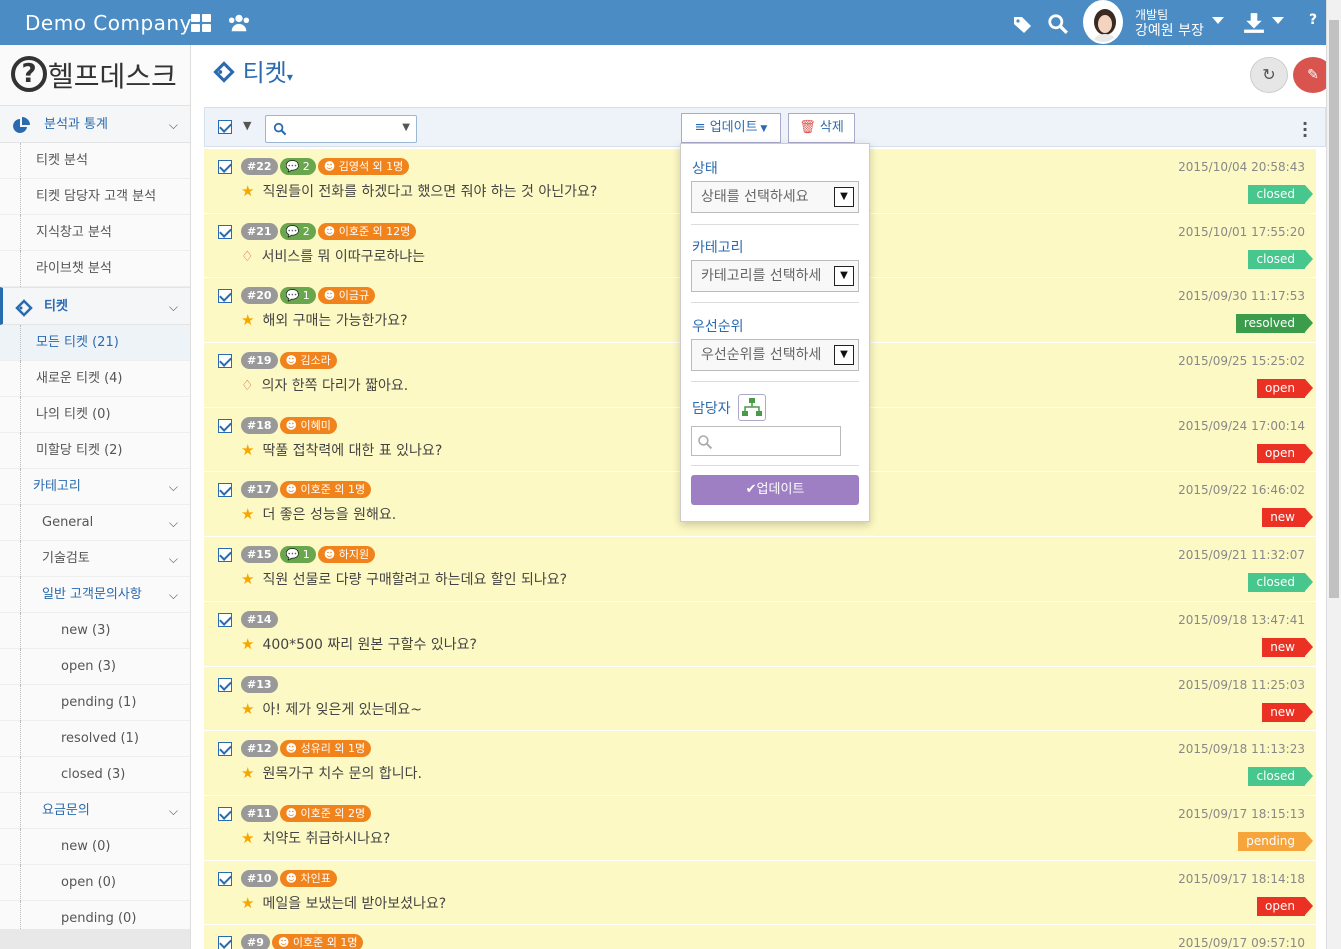  Describe the element at coordinates (95, 523) in the screenshot. I see `sidebar-item-category-general: General ⌵` at that location.